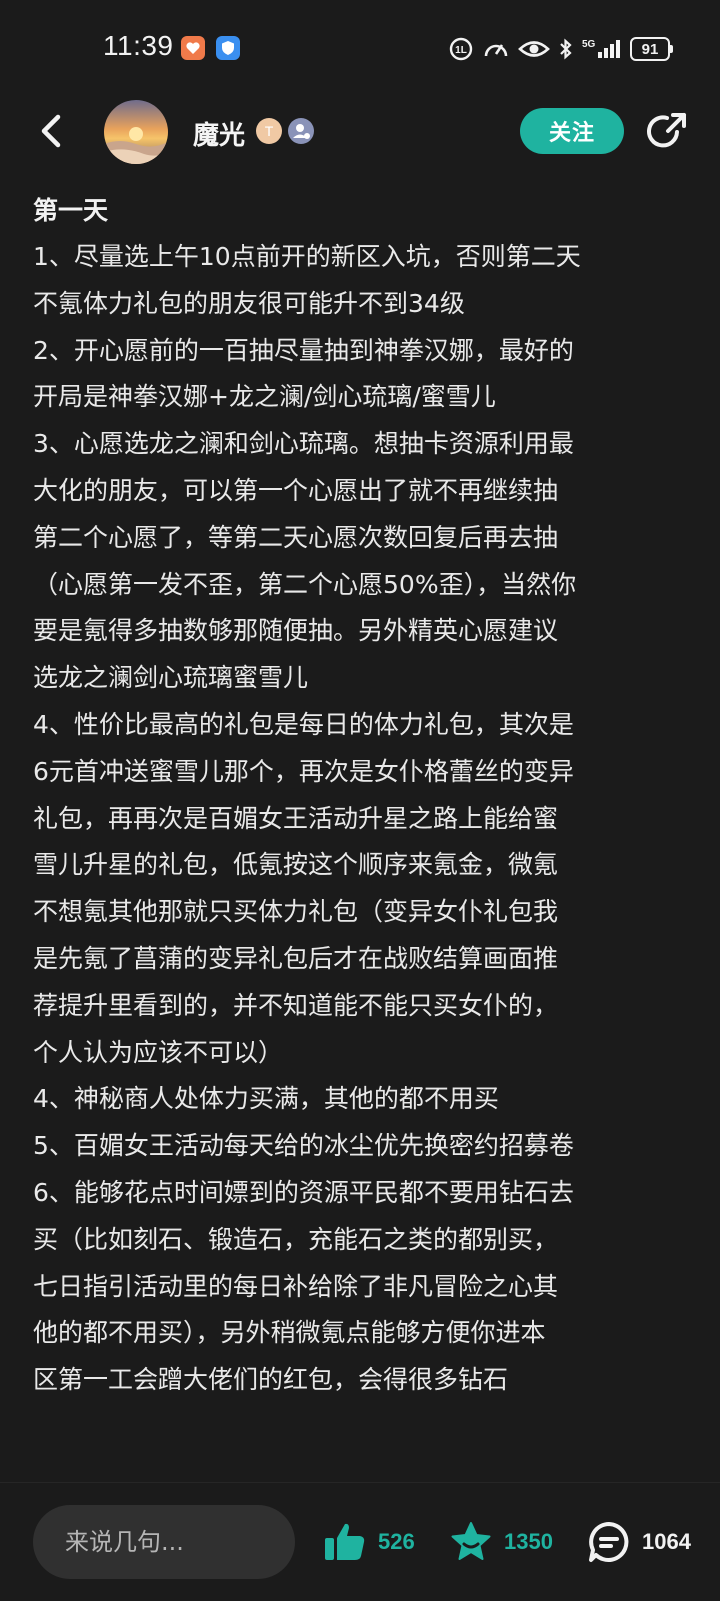  Describe the element at coordinates (296, 1239) in the screenshot. I see `article-line: 买（比如刻石、锻造石，充能石之类的都别买，` at that location.